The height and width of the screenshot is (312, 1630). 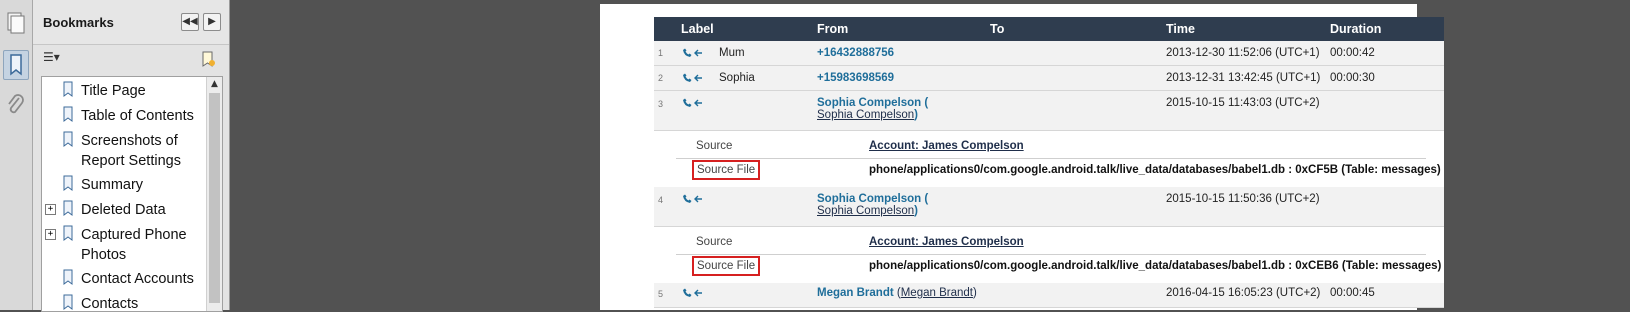 I want to click on attachment-icon, so click(x=16, y=105).